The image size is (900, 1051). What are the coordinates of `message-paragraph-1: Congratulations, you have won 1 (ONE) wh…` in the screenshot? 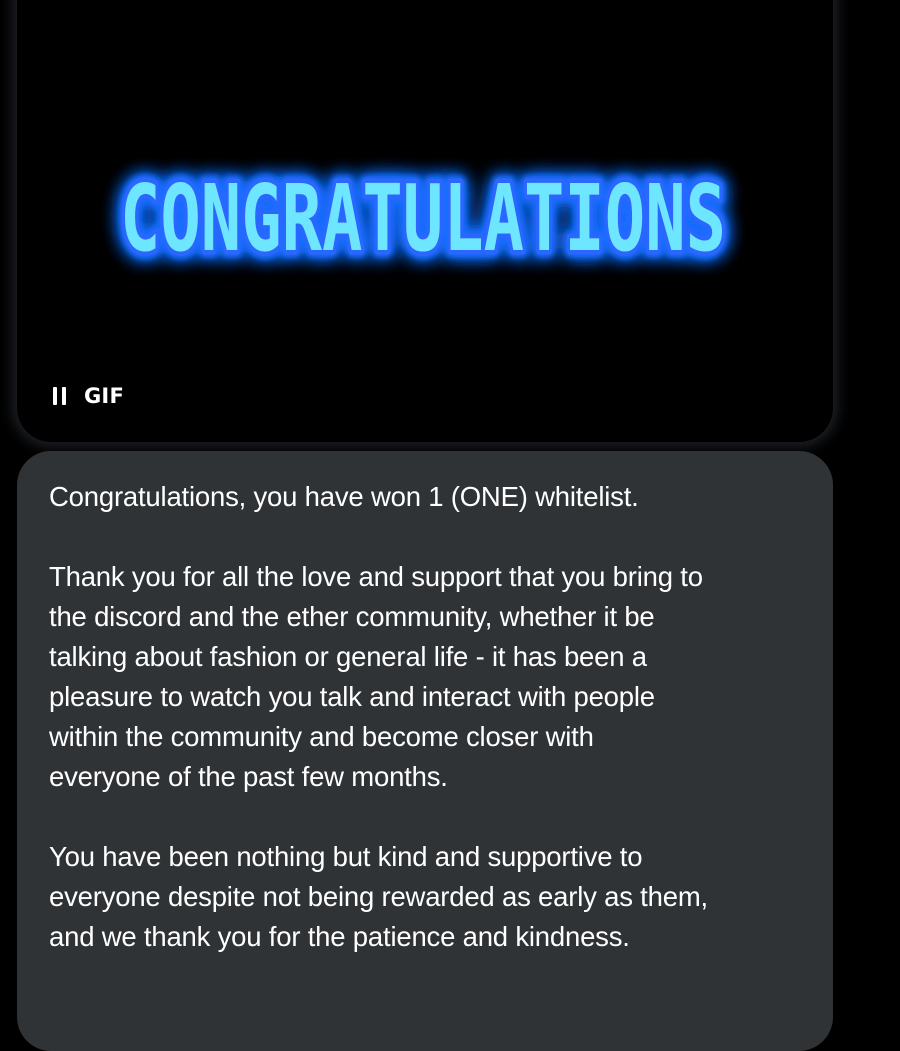 It's located at (425, 497).